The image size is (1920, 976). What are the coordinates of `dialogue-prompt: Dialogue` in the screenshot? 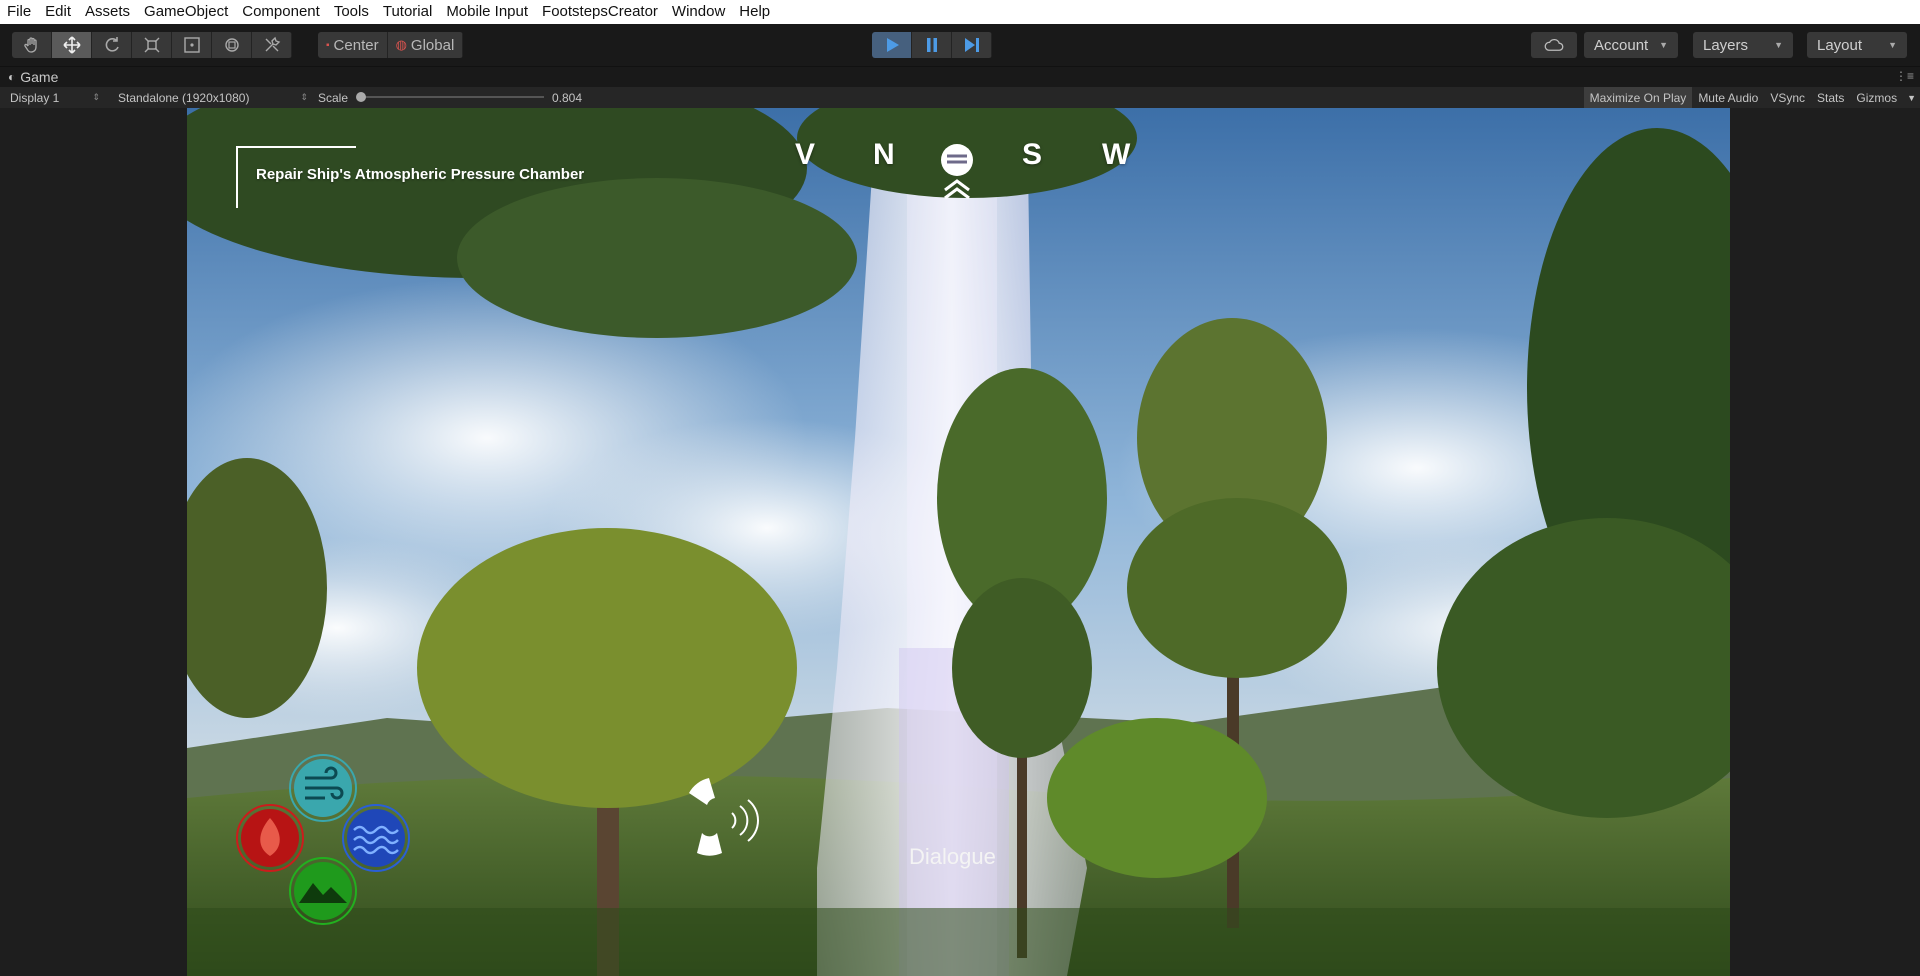 It's located at (952, 857).